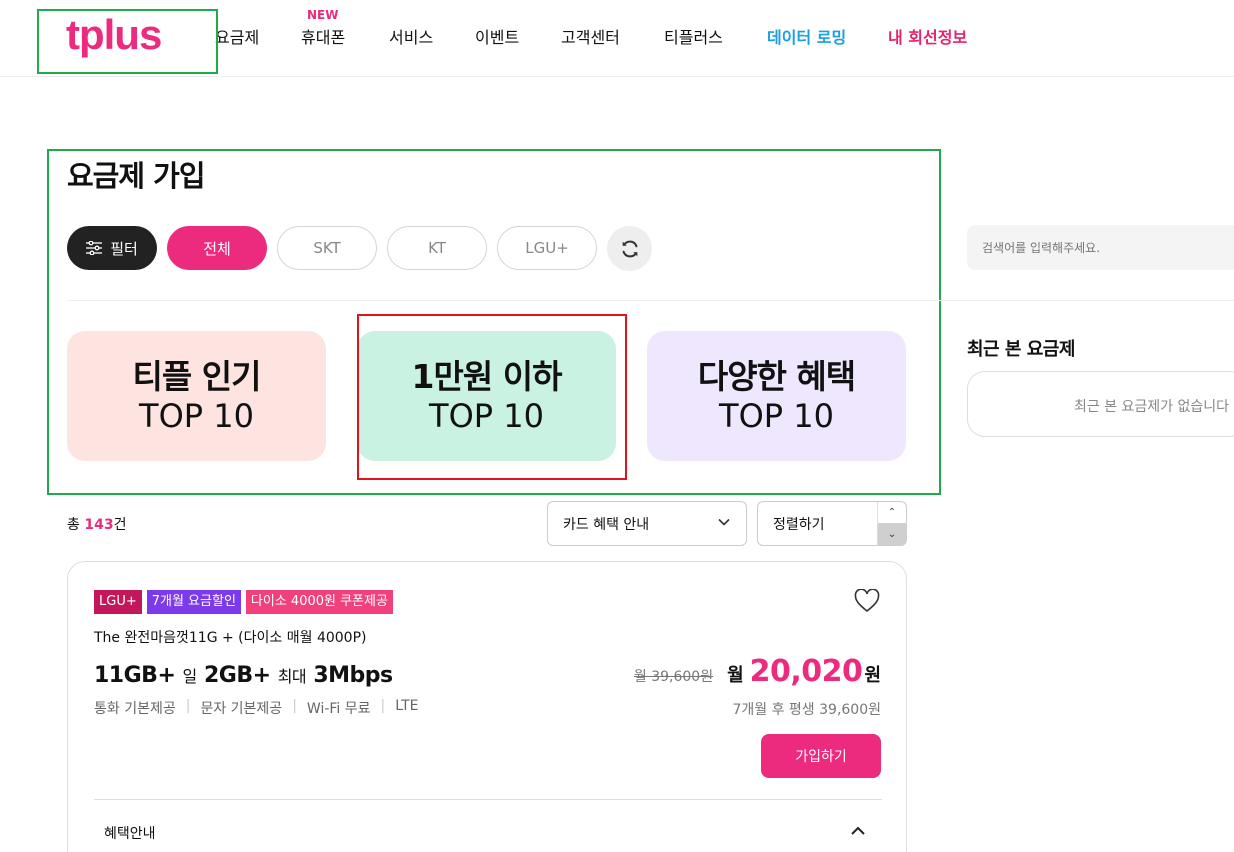 Image resolution: width=1234 pixels, height=852 pixels. I want to click on discount-price: 20,020, so click(806, 671).